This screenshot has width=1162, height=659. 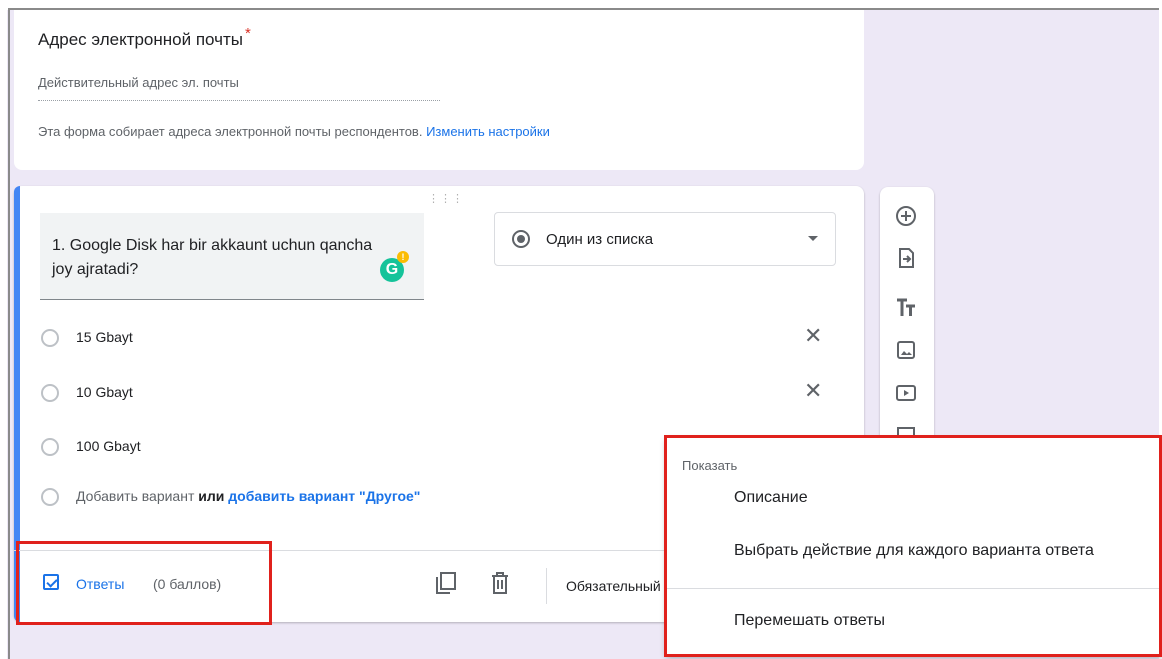 I want to click on drag-handle-icon: ⋮⋮⋮, so click(x=446, y=198).